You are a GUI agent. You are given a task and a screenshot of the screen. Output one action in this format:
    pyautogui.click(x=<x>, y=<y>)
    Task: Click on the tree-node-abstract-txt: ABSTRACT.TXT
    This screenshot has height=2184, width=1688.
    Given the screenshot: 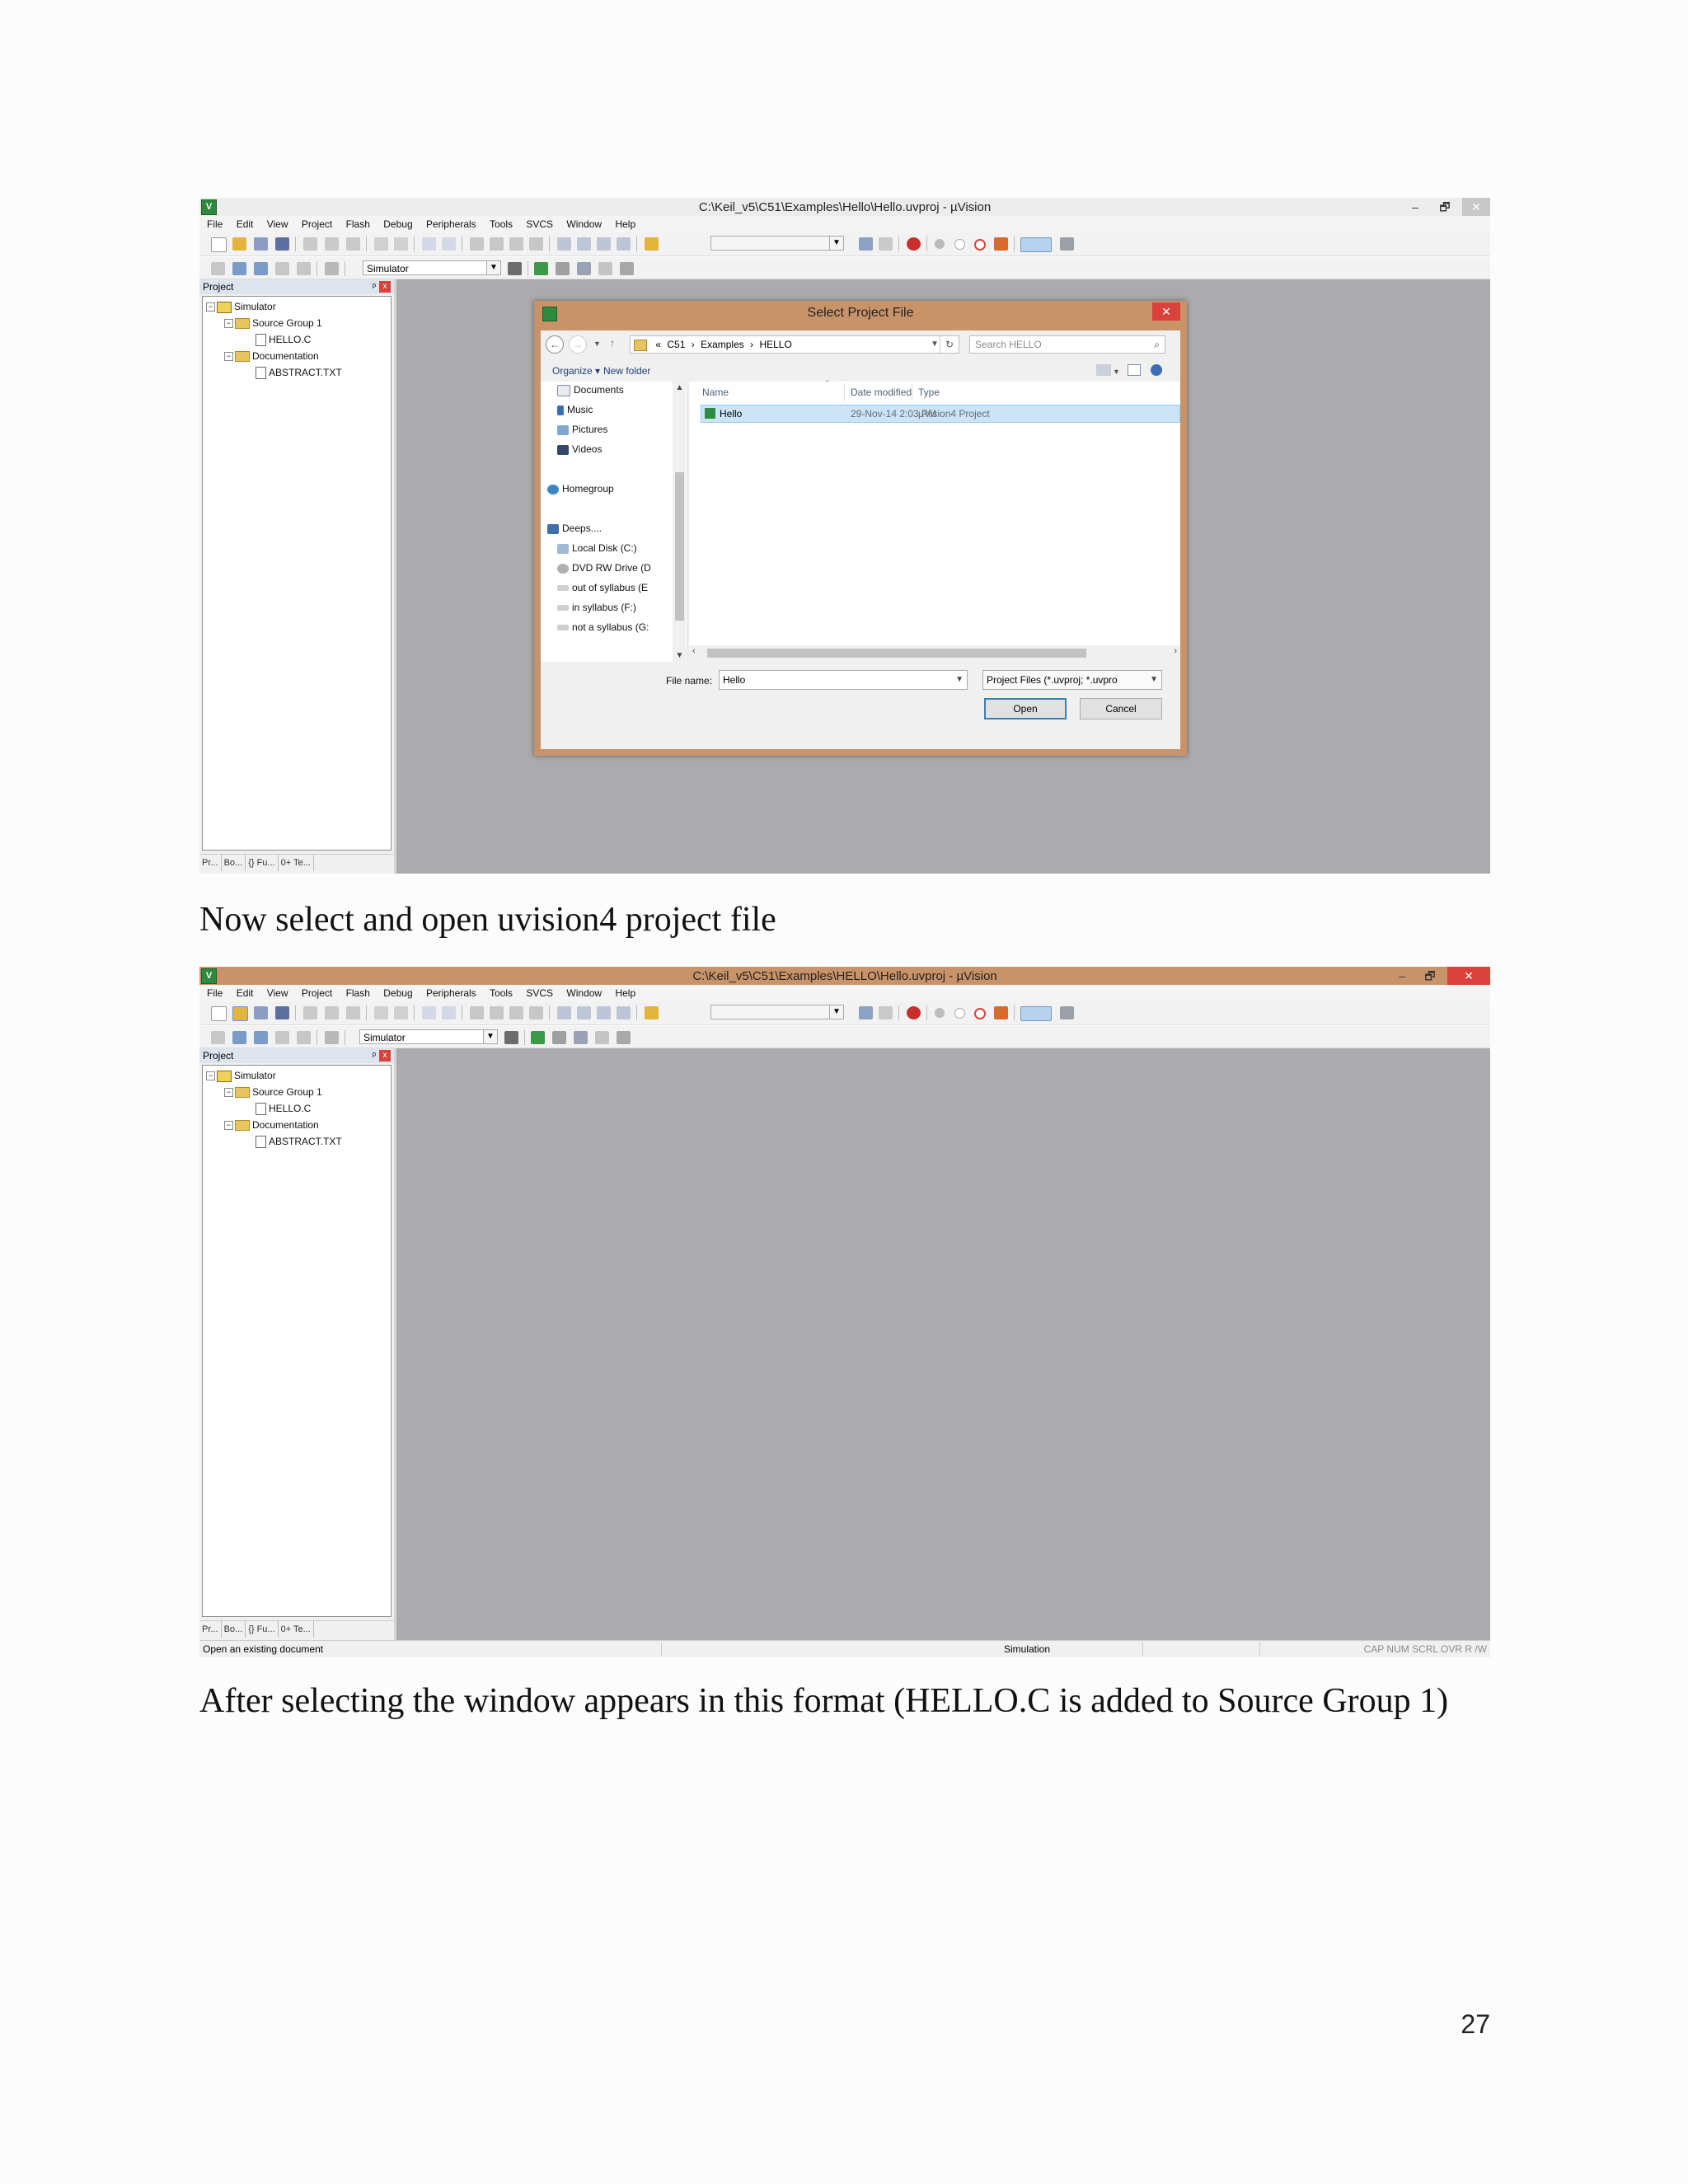 What is the action you would take?
    pyautogui.click(x=299, y=1141)
    